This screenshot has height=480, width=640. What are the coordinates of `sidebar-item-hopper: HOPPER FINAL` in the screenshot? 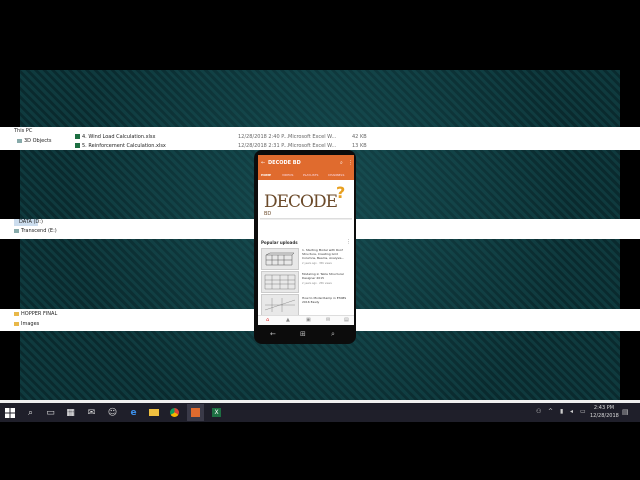 It's located at (35, 314).